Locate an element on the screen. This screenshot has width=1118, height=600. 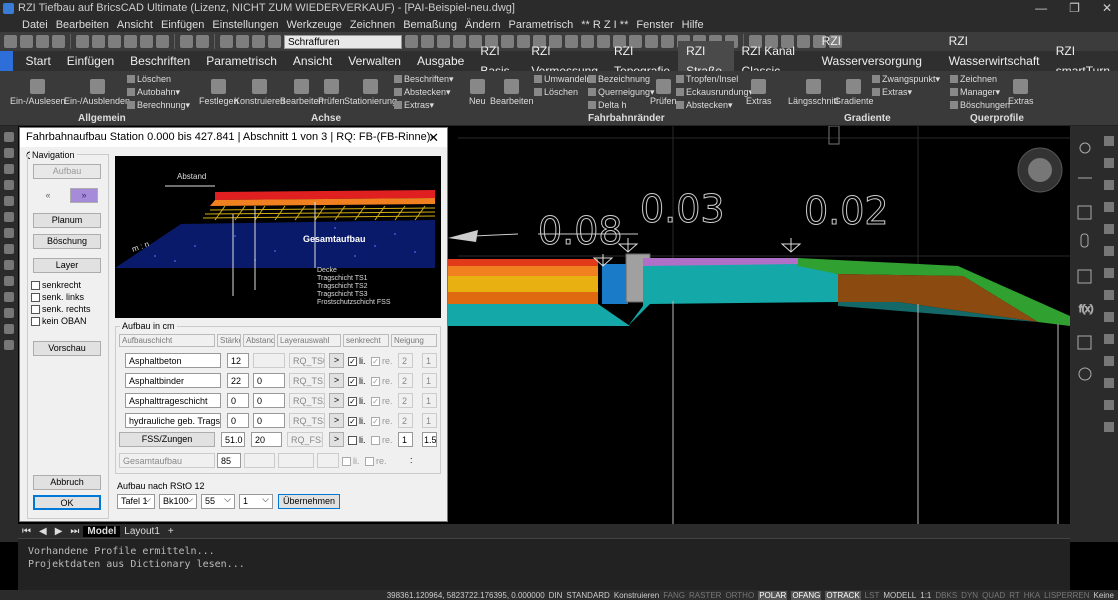
querneigung-button: Querneigung▾ is located at coordinates (621, 92).